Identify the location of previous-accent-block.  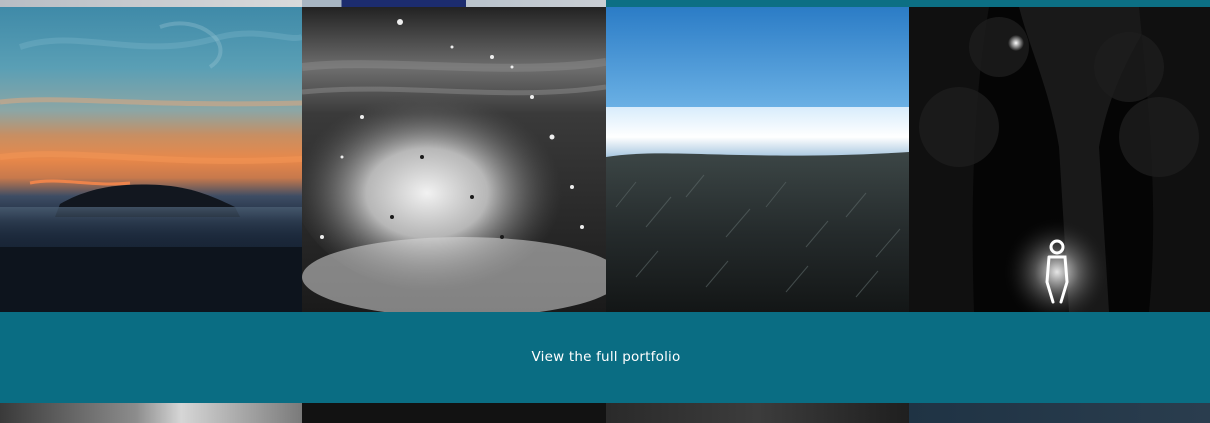
(908, 3).